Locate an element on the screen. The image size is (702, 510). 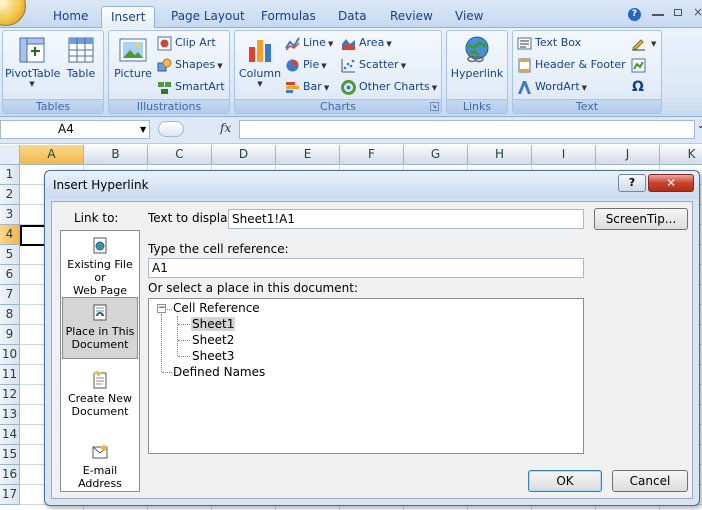
row-header-17: 17 is located at coordinates (10, 495).